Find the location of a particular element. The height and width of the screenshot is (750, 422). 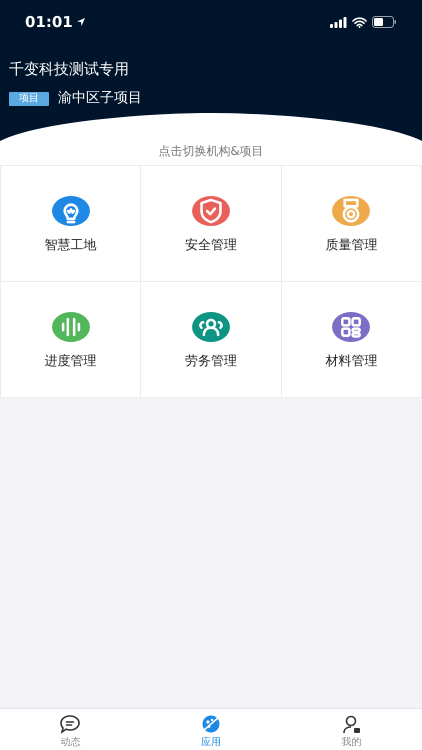

tab-bar-item: 我的 is located at coordinates (351, 729).